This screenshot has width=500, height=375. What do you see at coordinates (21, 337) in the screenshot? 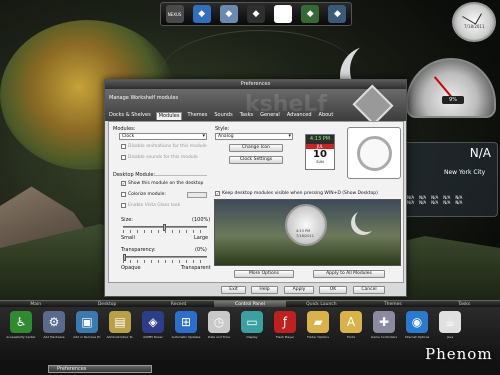
I see `dock-item: ♿ Accessibility Center` at bounding box center [21, 337].